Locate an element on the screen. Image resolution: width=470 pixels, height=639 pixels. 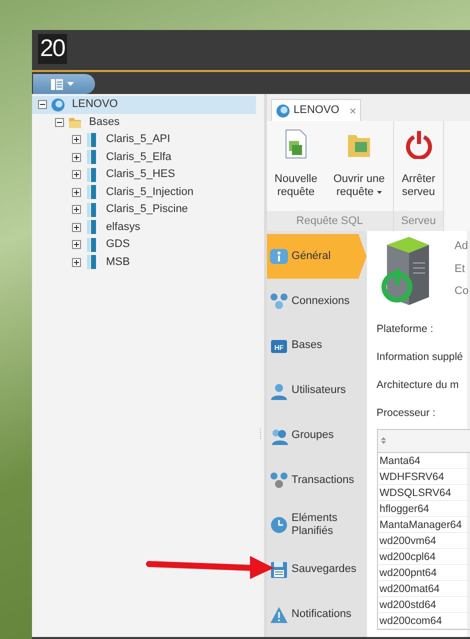
users-icon is located at coordinates (279, 435).